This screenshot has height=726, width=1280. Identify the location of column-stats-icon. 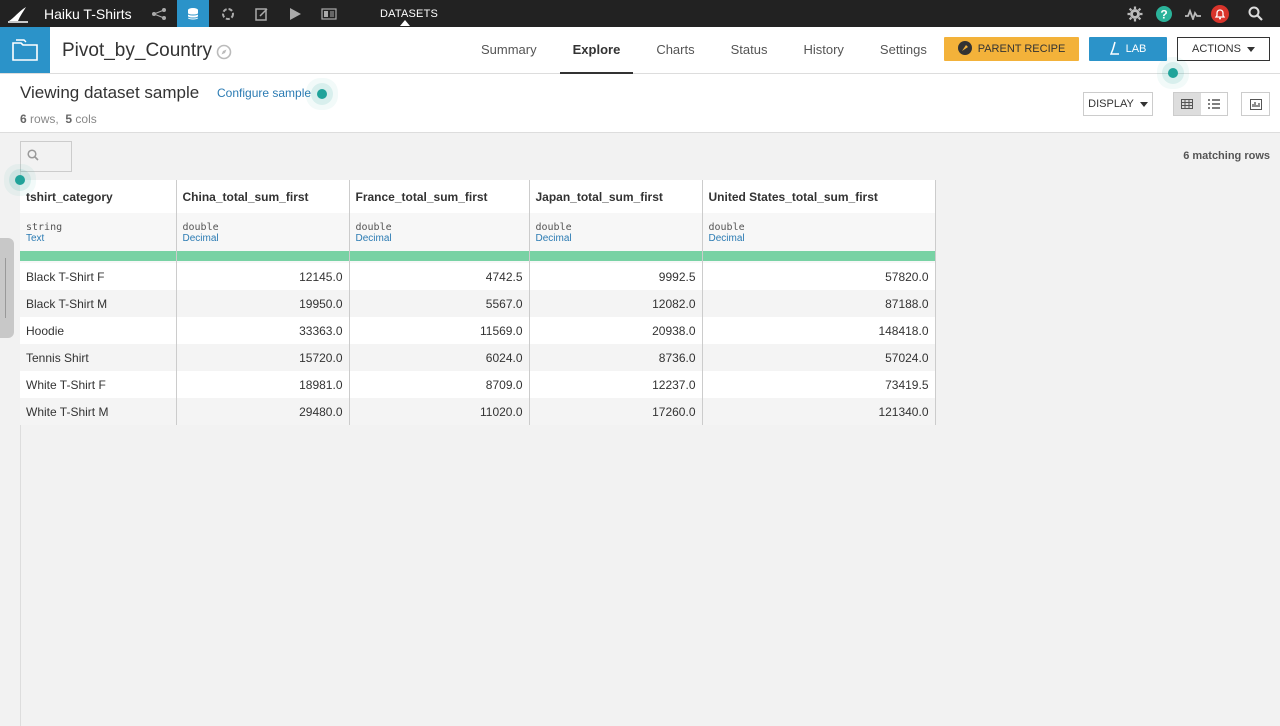
(1255, 104).